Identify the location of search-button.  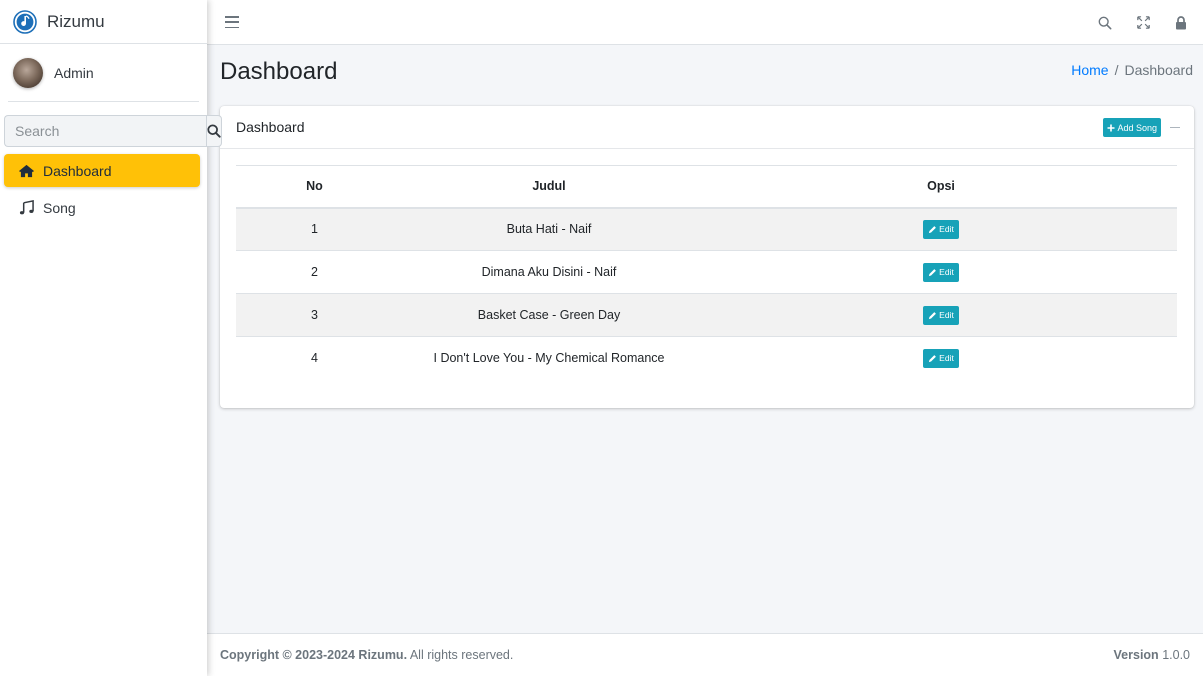
(214, 131).